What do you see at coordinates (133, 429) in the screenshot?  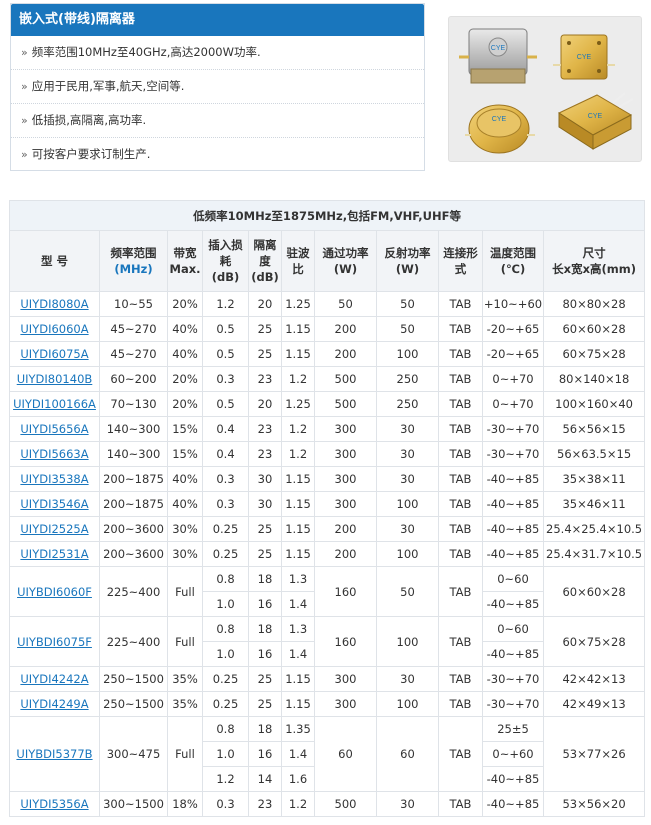 I see `table-cell: 140~300` at bounding box center [133, 429].